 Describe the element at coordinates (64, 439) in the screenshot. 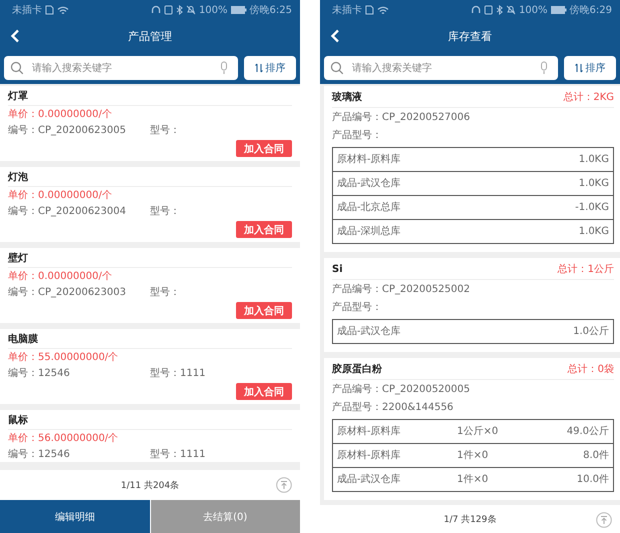

I see `unit-price: 单价：56.00000000/个` at that location.